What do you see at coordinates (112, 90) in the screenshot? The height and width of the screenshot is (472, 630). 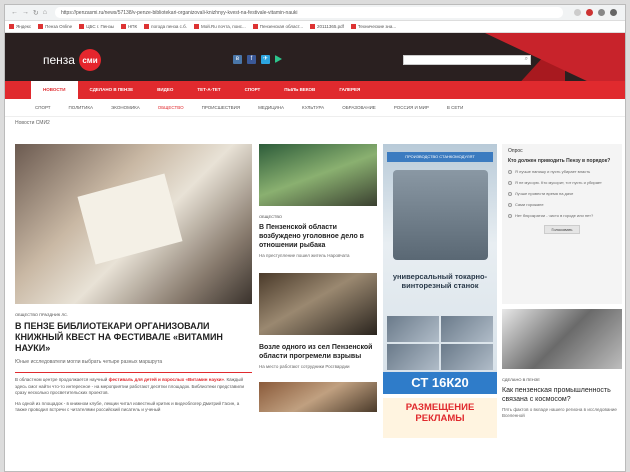 I see `main-nav-item: СДЕЛАНО В ПЕНЗЕ` at bounding box center [112, 90].